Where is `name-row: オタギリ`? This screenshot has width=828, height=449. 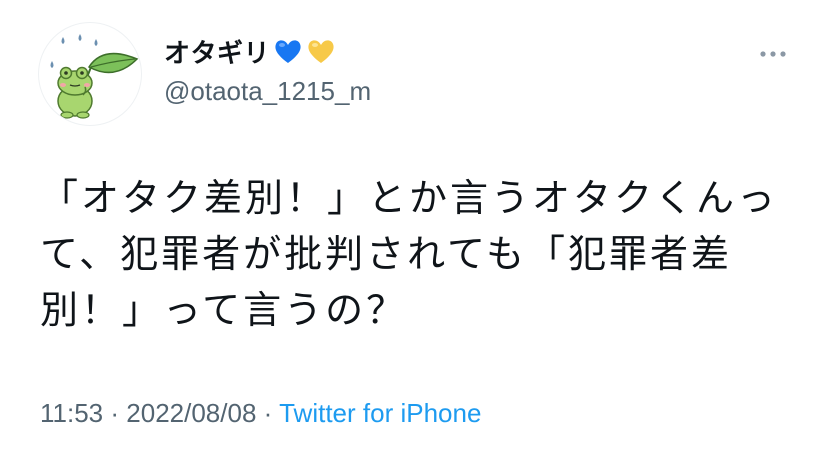 name-row: オタギリ is located at coordinates (267, 51).